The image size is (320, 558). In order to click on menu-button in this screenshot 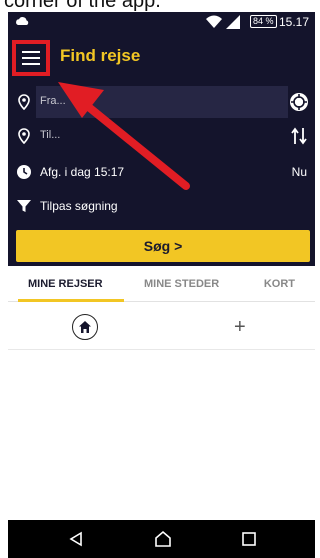, I will do `click(31, 58)`.